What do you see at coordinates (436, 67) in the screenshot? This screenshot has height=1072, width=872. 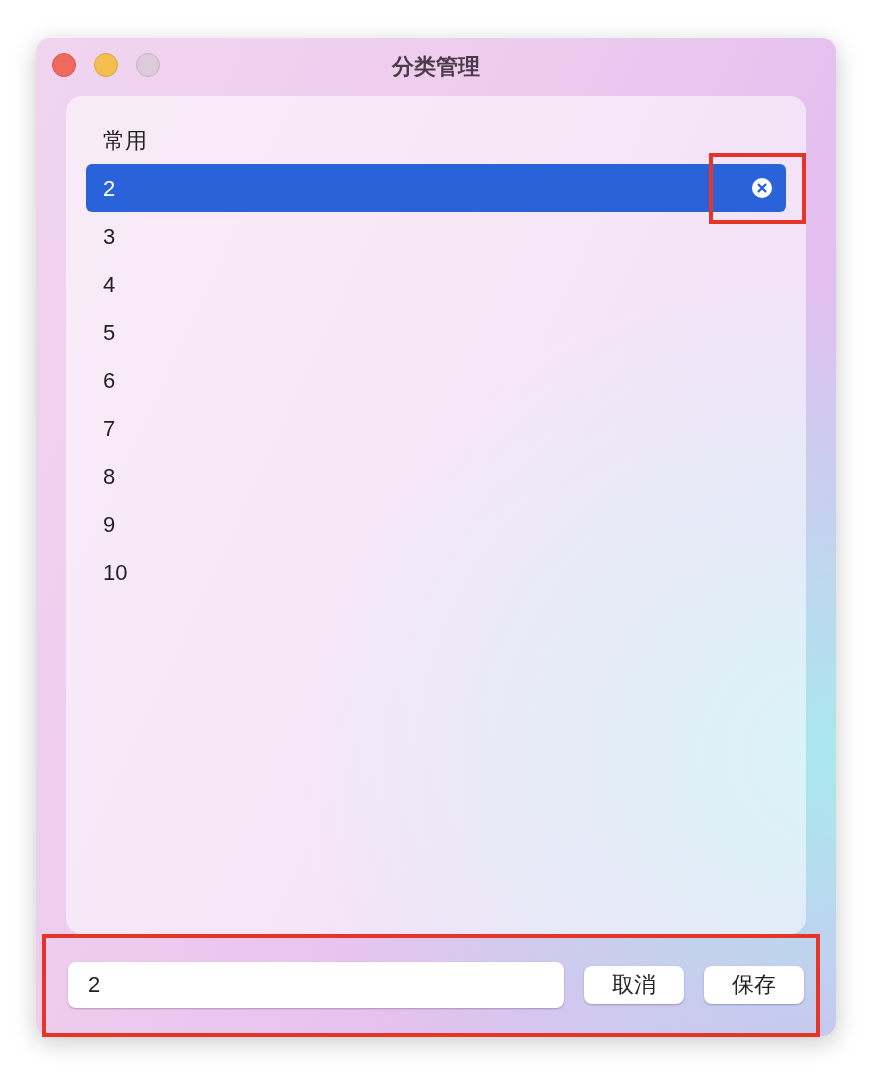 I see `window-title: 分类管理` at bounding box center [436, 67].